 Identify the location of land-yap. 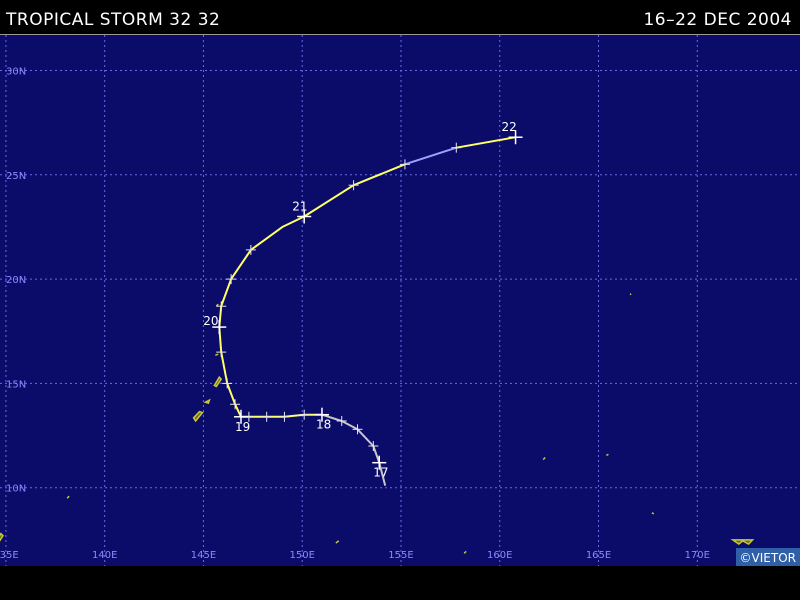
(68, 497).